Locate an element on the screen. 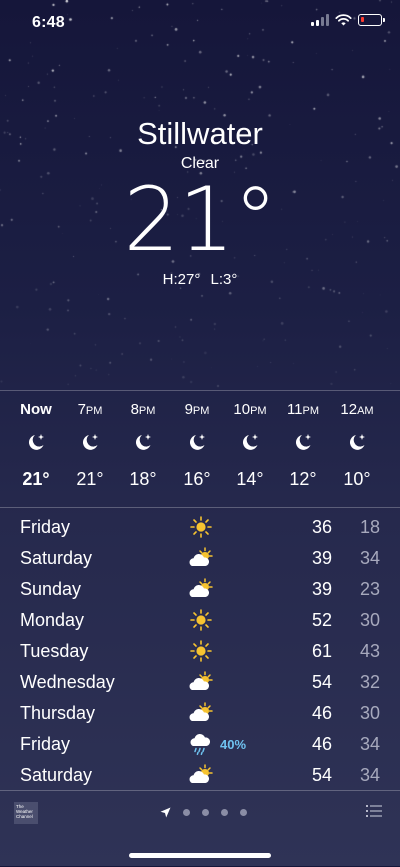 The width and height of the screenshot is (400, 867). page-indicator is located at coordinates (203, 812).